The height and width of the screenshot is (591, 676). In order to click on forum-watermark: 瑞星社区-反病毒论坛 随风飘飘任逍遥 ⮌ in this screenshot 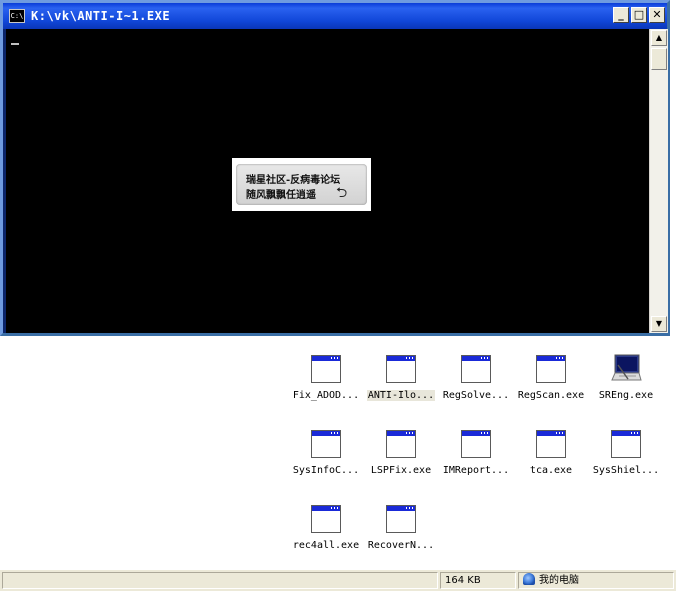, I will do `click(301, 184)`.